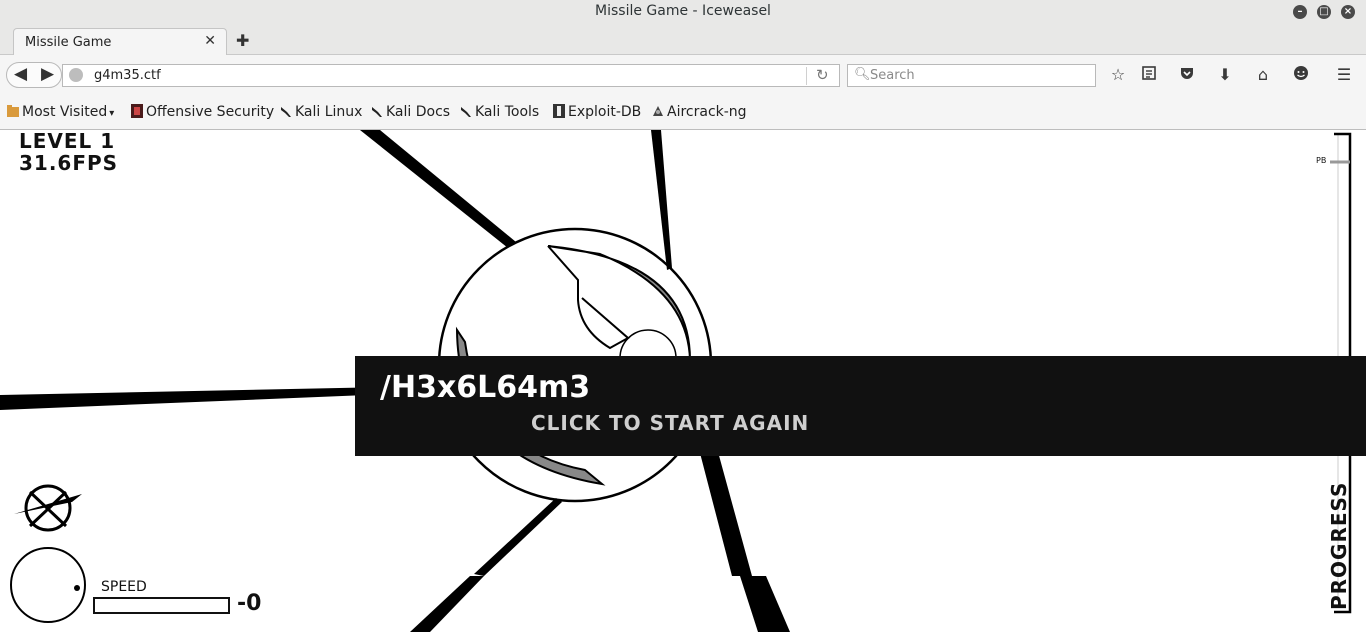 Image resolution: width=1366 pixels, height=632 pixels. I want to click on search-icon: 🔍︎, so click(862, 74).